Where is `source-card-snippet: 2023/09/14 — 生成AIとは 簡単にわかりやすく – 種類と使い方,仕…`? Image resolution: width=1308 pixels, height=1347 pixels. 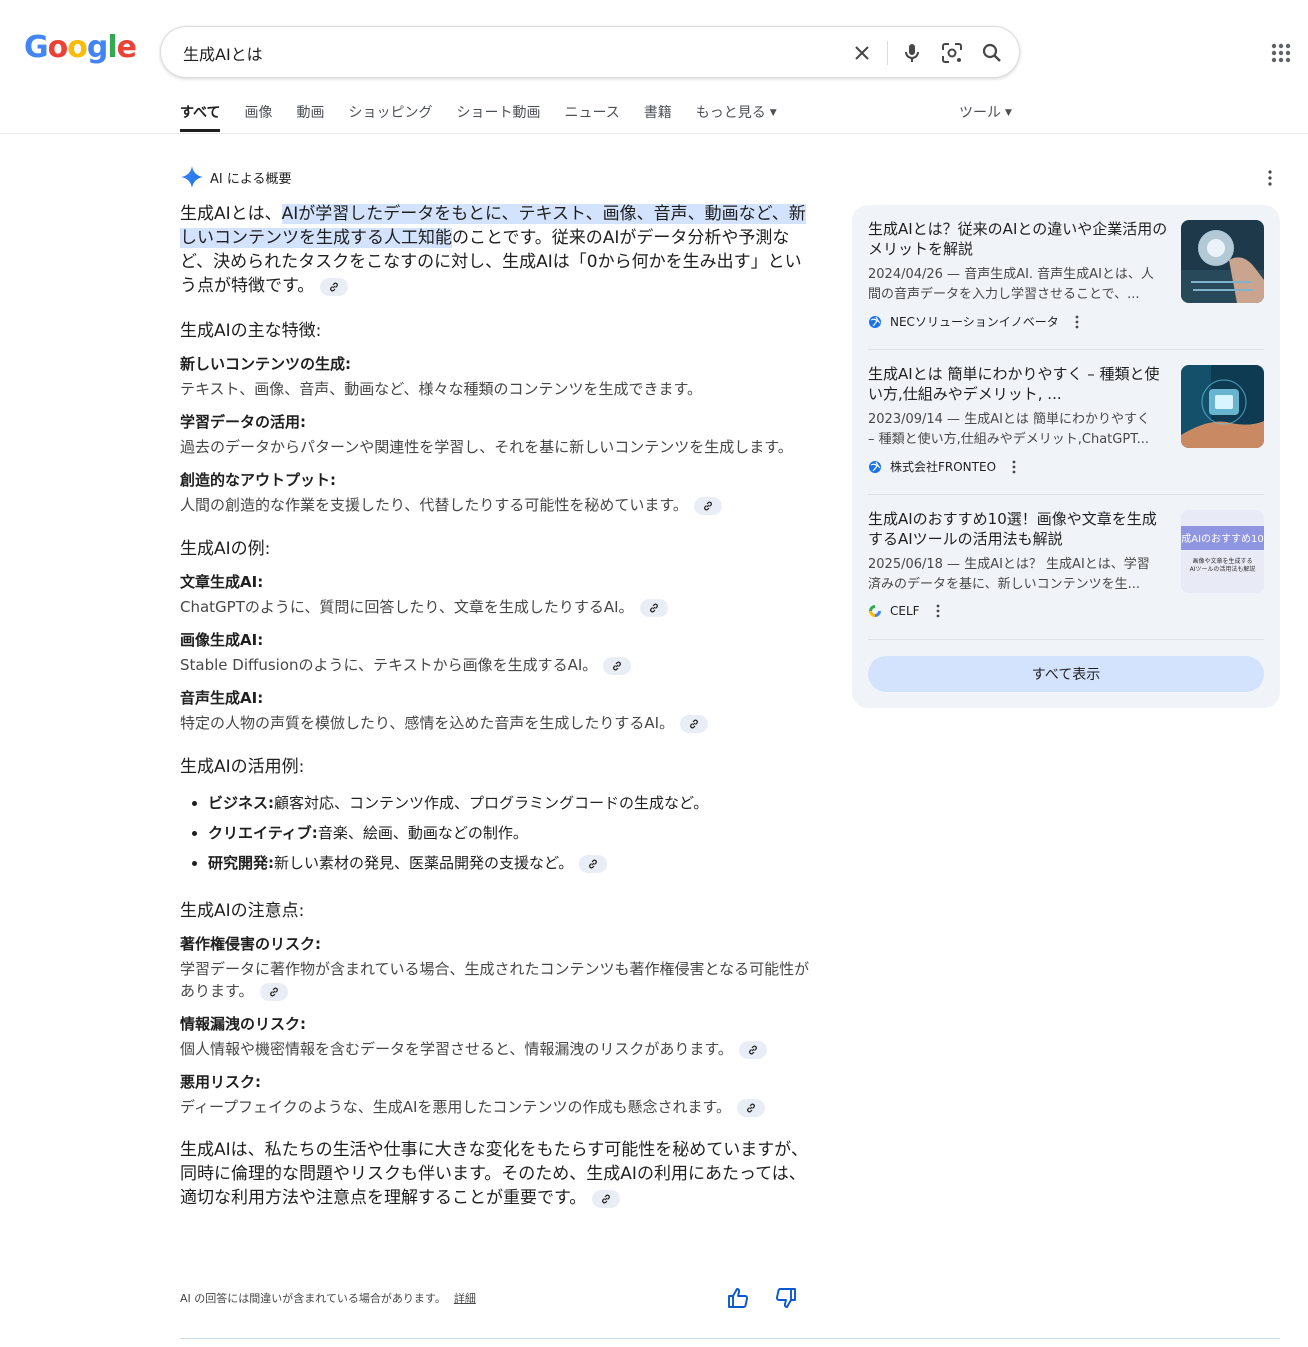 source-card-snippet: 2023/09/14 — 生成AIとは 簡単にわかりやすく – 種類と使い方,仕… is located at coordinates (1009, 429).